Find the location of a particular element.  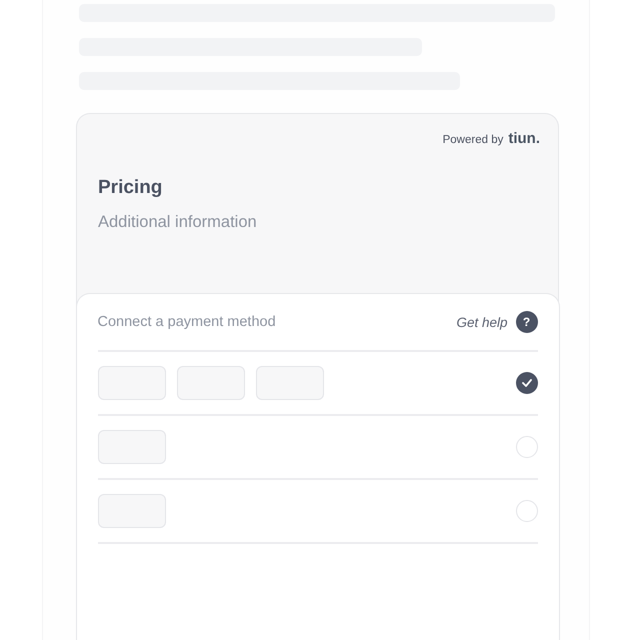

payment-heading: Connect a payment method is located at coordinates (187, 322).